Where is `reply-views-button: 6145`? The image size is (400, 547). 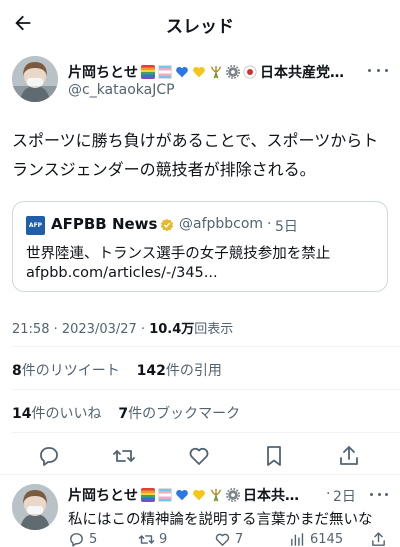 reply-views-button: 6145 is located at coordinates (316, 538).